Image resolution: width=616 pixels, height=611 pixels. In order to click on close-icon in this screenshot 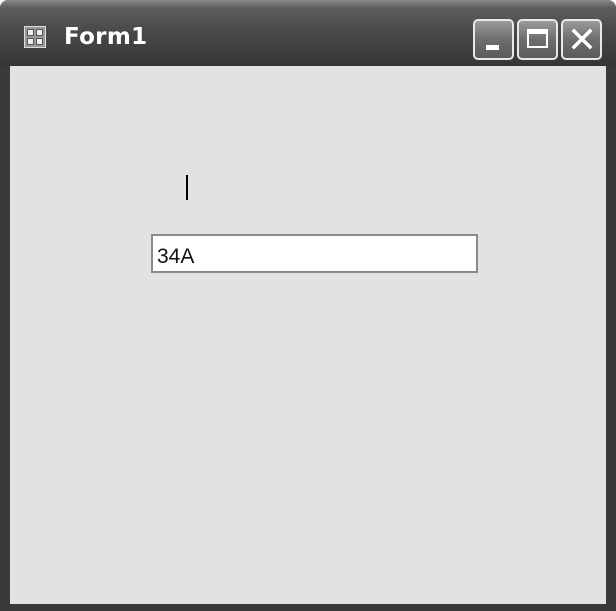, I will do `click(582, 39)`.